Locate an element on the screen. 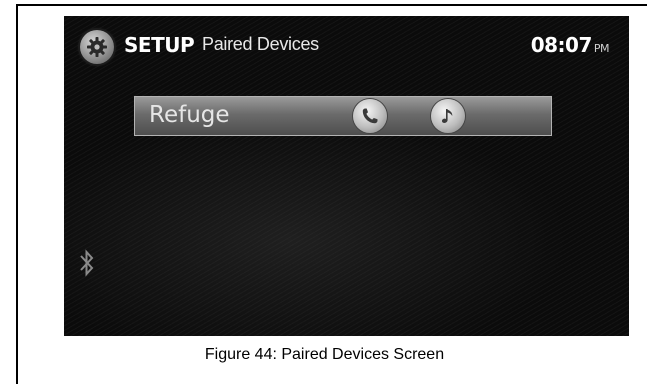 The width and height of the screenshot is (649, 384). gear-icon is located at coordinates (97, 47).